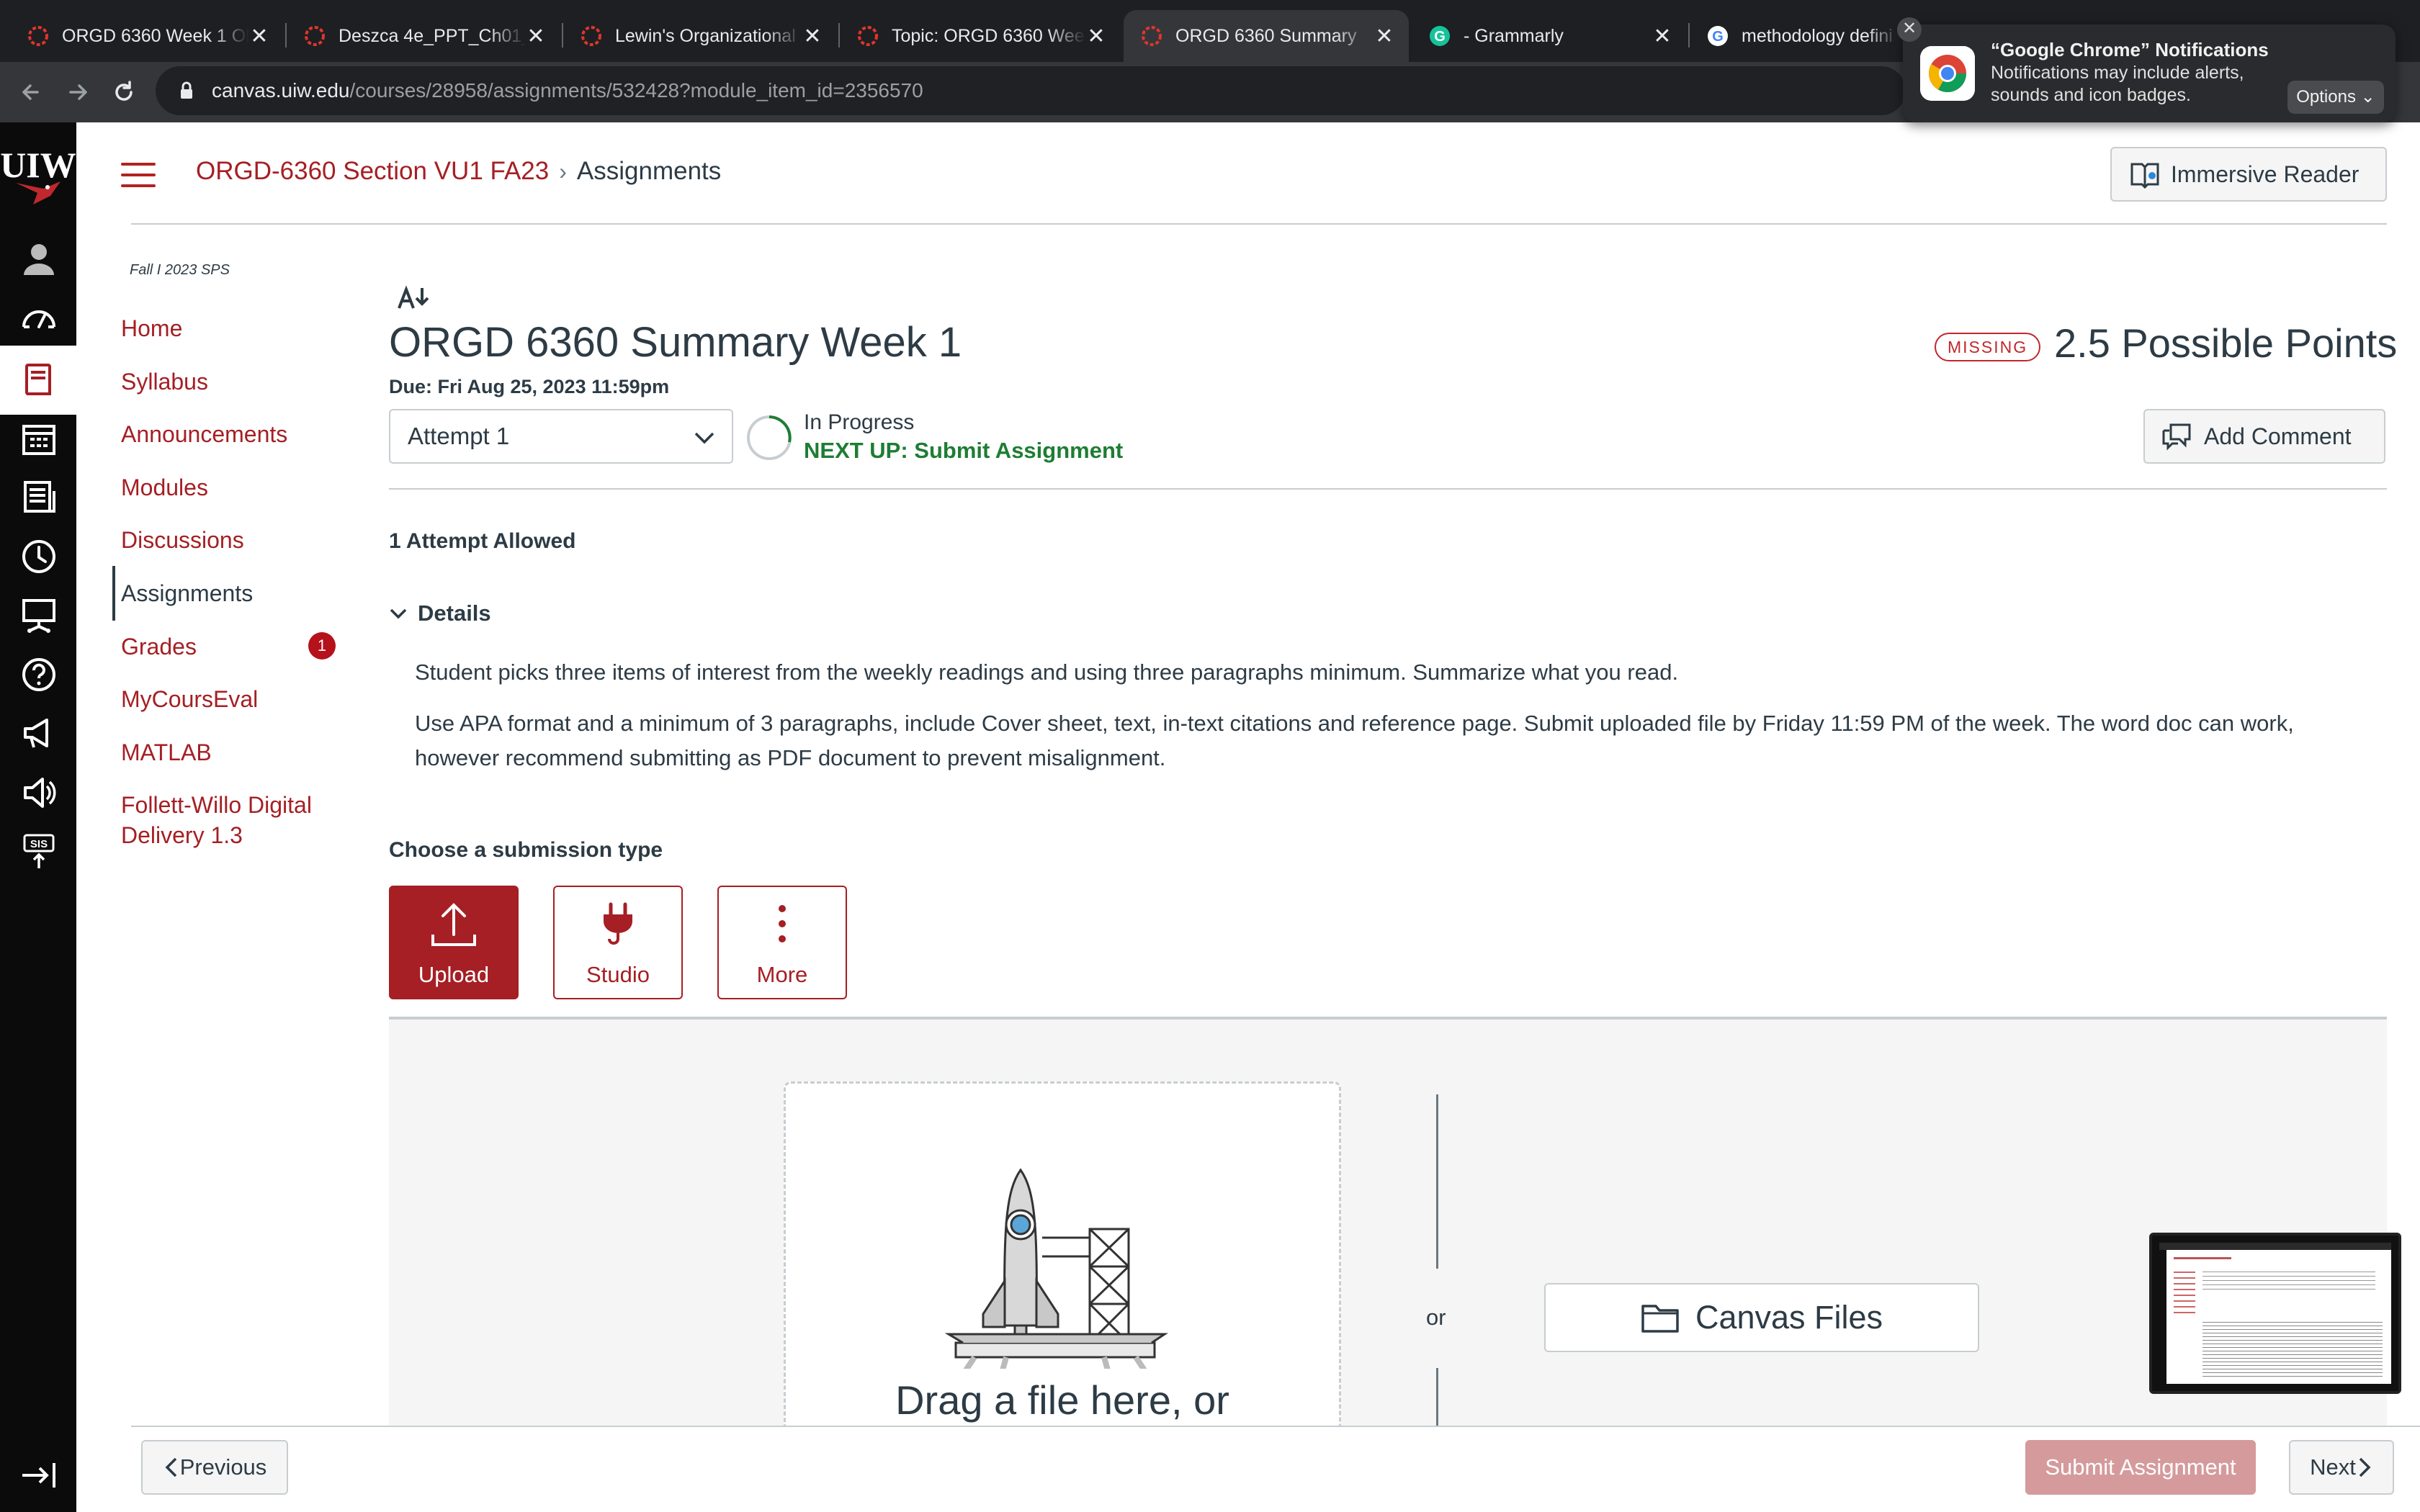  What do you see at coordinates (2335, 97) in the screenshot?
I see `notification-options-button: Options ⌄` at bounding box center [2335, 97].